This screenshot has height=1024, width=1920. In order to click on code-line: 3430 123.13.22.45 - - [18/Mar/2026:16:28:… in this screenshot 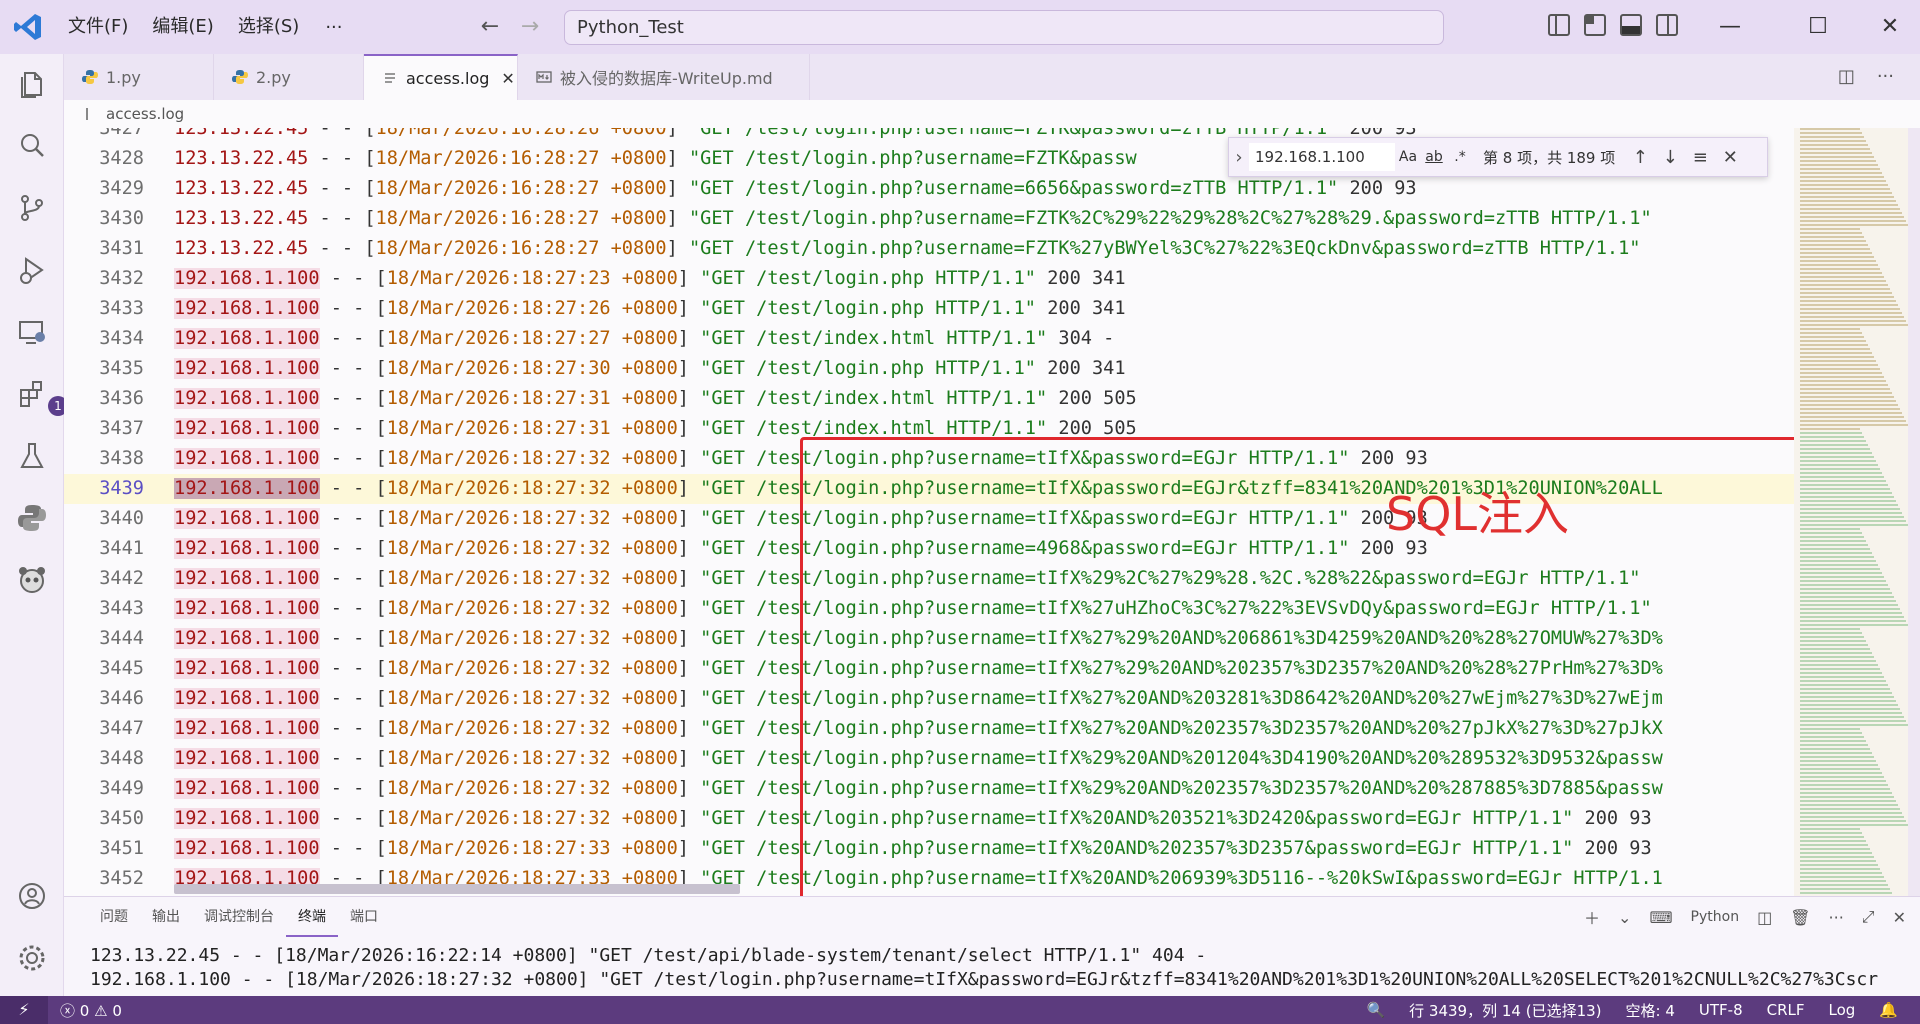, I will do `click(929, 219)`.